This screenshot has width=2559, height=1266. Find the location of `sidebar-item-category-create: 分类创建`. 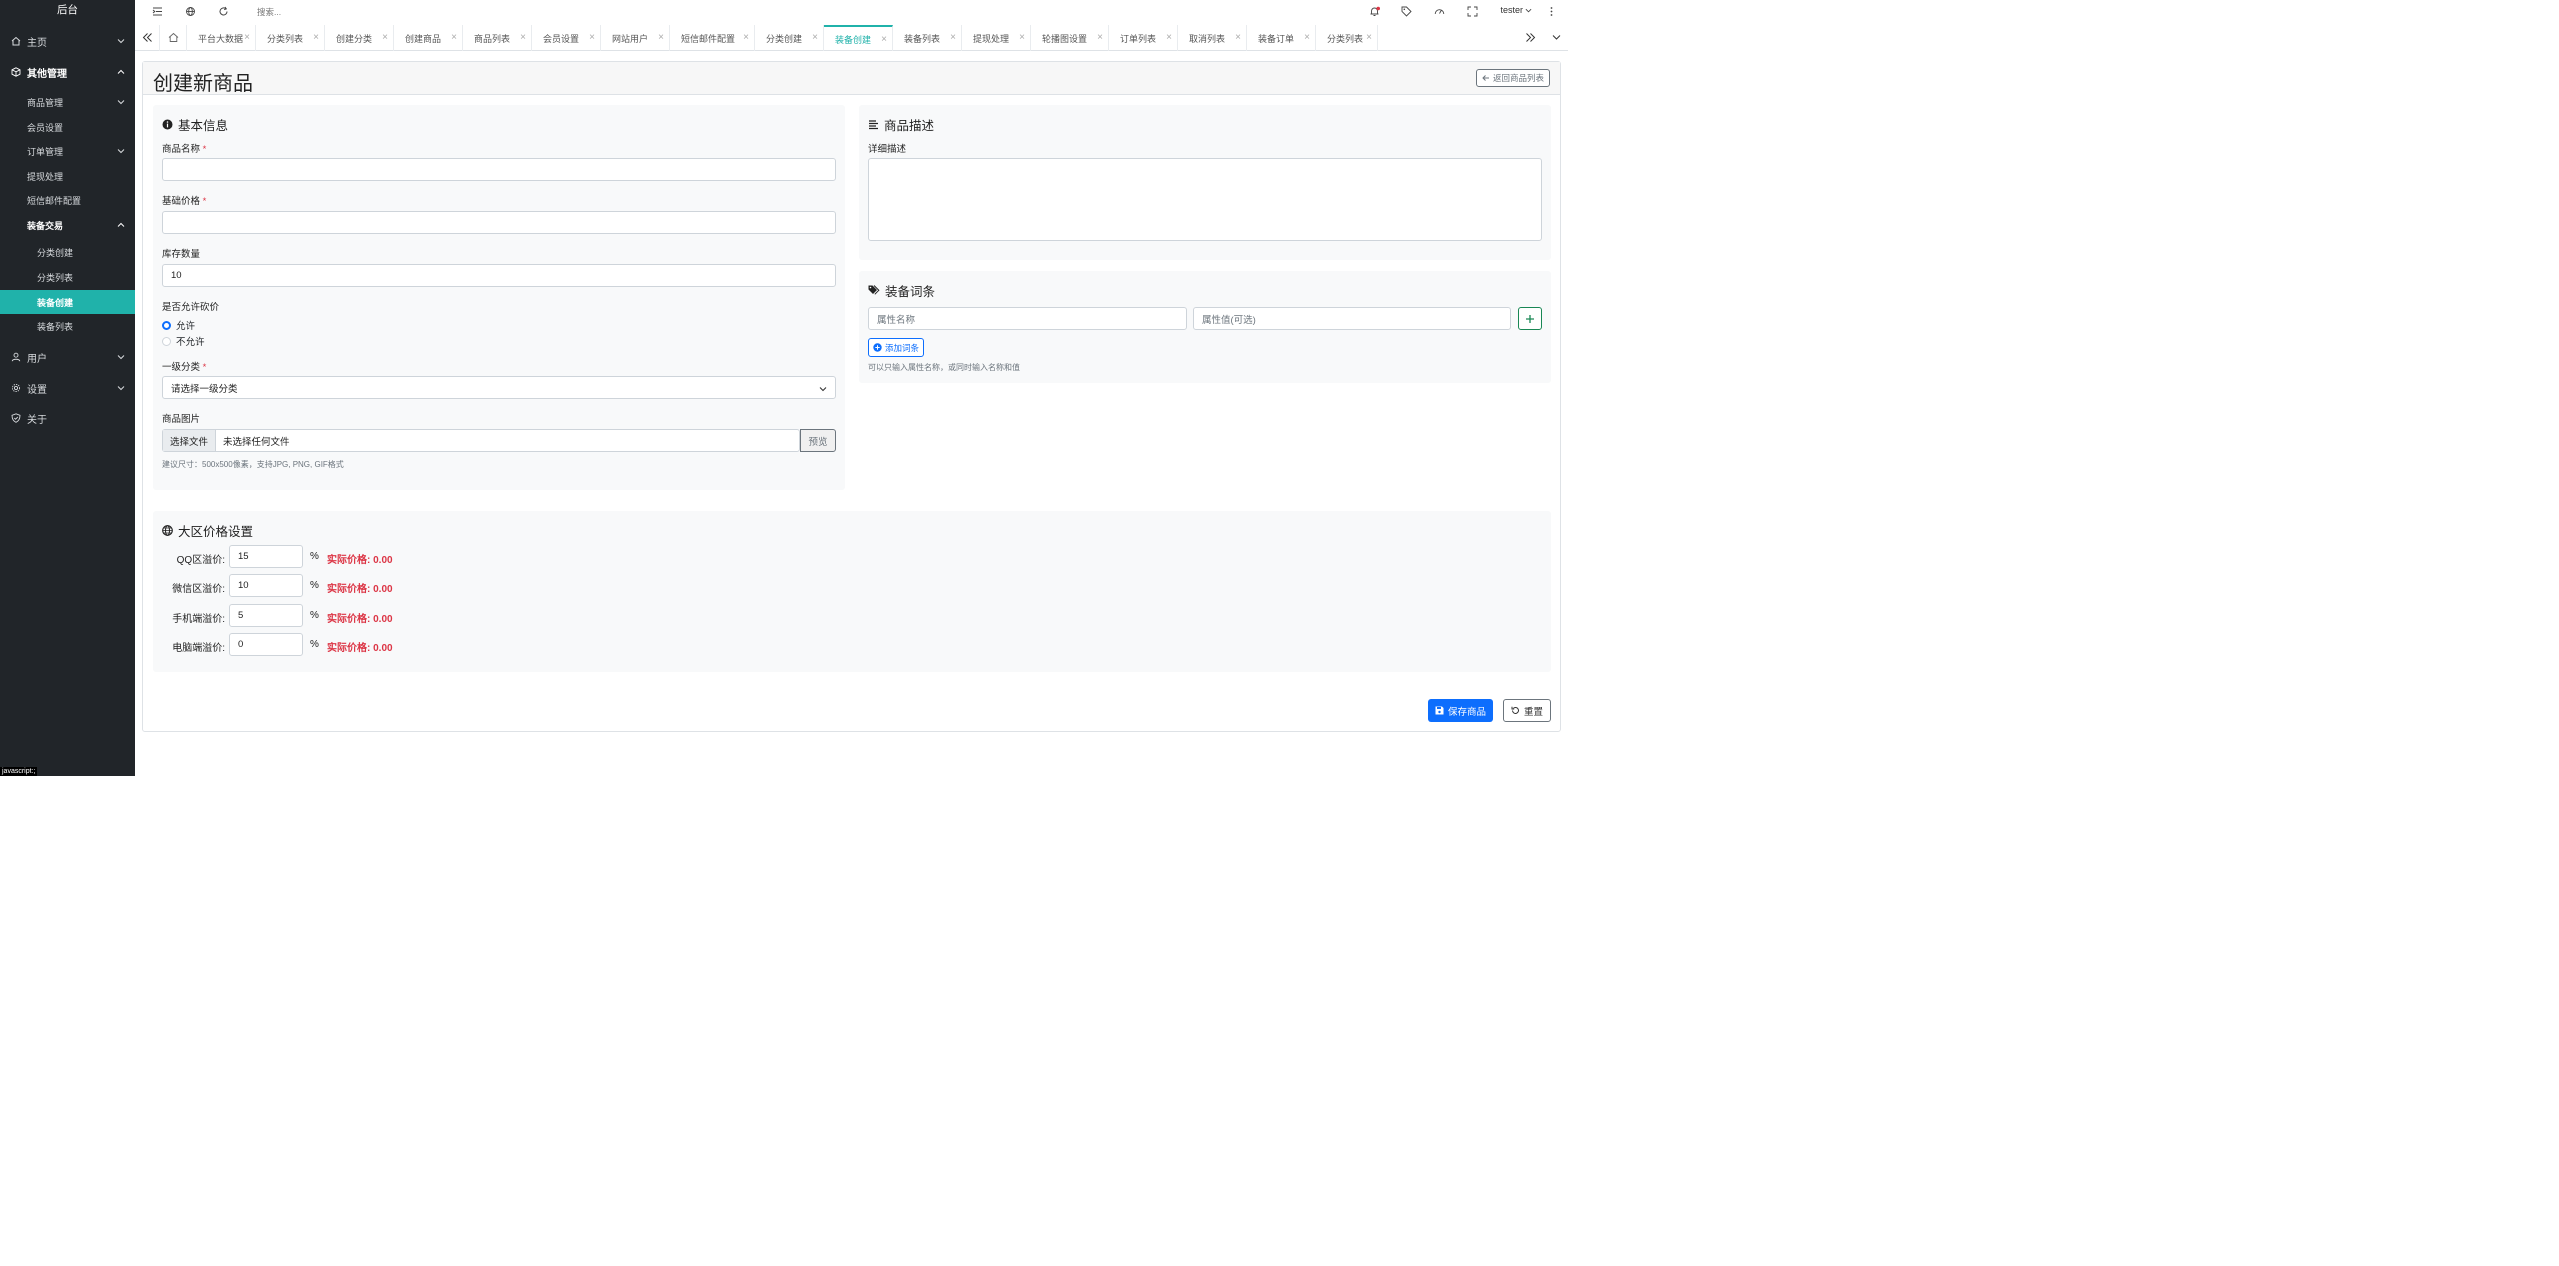

sidebar-item-category-create: 分类创建 is located at coordinates (67, 252).